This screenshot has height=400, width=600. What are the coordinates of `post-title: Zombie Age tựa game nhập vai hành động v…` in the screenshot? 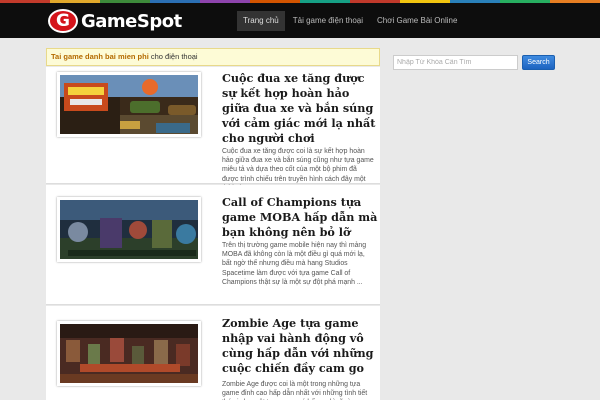 It's located at (300, 346).